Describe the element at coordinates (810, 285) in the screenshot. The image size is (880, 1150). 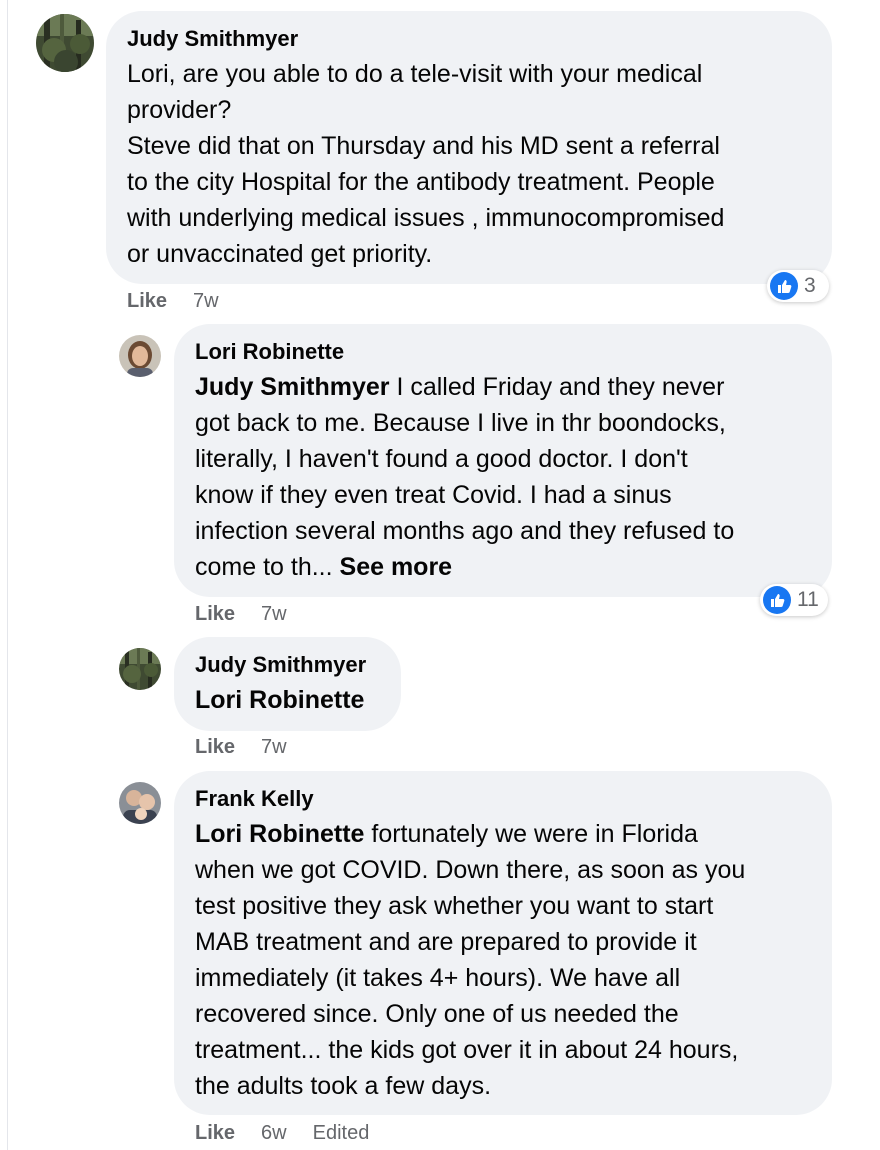
I see `reaction-number: 3` at that location.